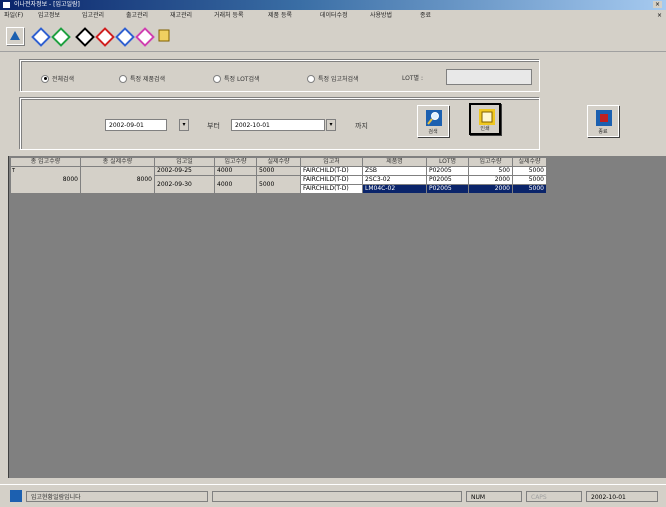 The width and height of the screenshot is (666, 507). I want to click on status-date: 2002-10-01, so click(622, 496).